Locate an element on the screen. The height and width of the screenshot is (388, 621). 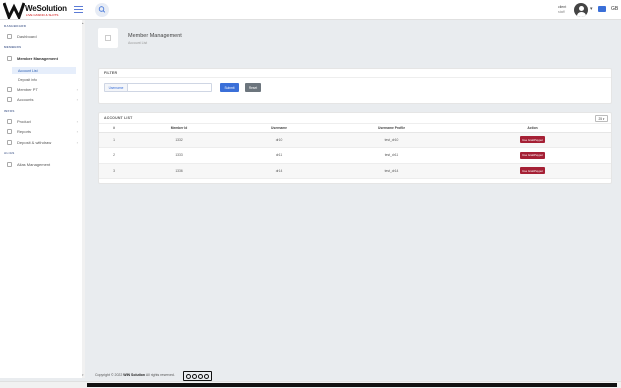
sidebar-item-account-list: Account List is located at coordinates (44, 70).